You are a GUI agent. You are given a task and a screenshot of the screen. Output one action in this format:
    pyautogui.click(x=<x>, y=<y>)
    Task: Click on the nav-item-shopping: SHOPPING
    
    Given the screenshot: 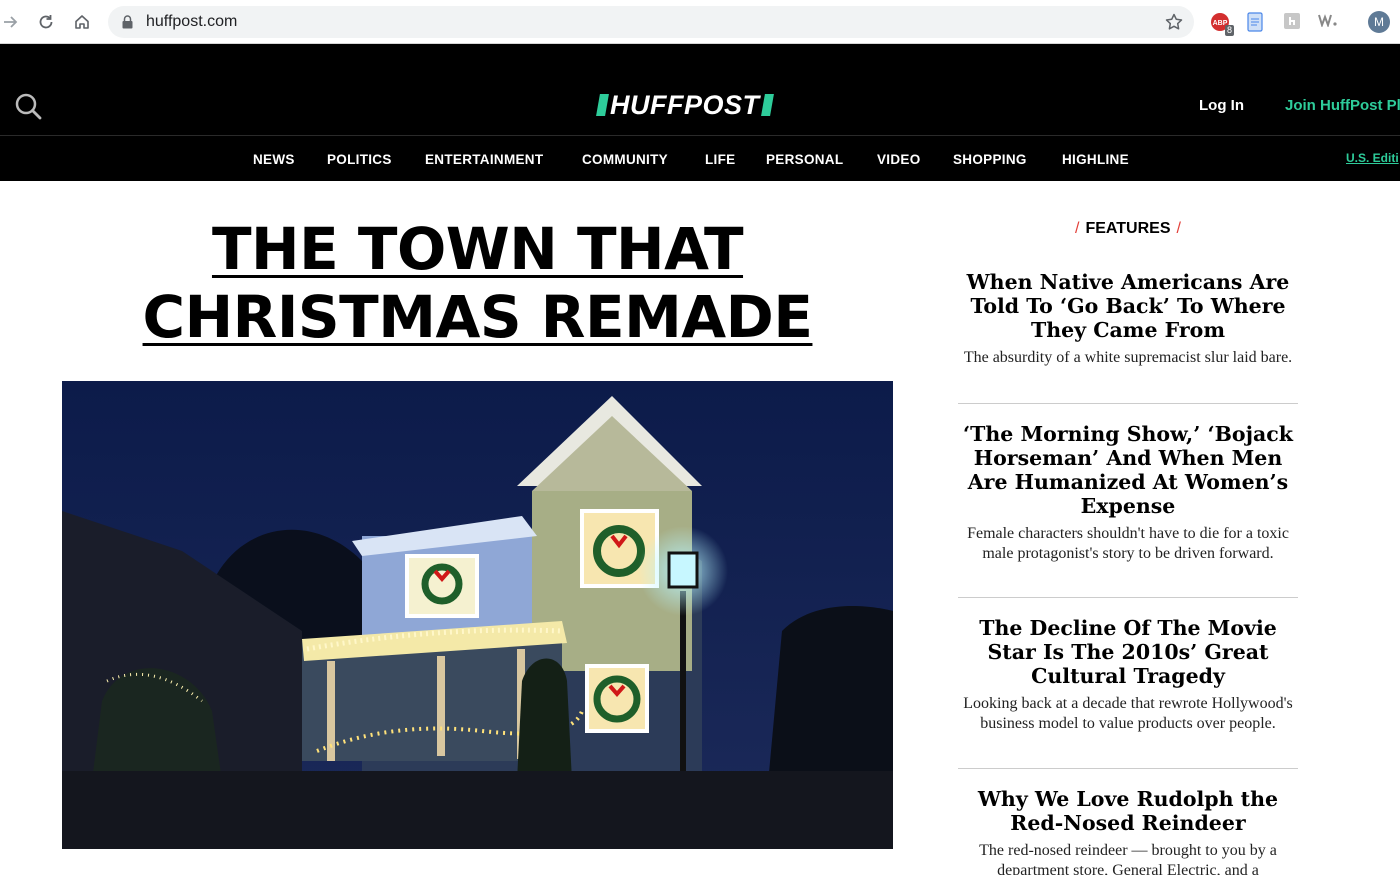 What is the action you would take?
    pyautogui.click(x=990, y=159)
    